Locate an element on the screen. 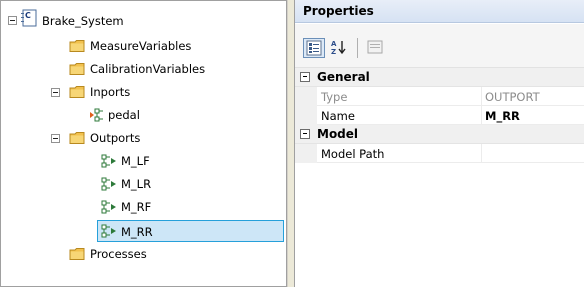 This screenshot has height=287, width=584. tree-node-label: CalibrationVariables is located at coordinates (148, 68).